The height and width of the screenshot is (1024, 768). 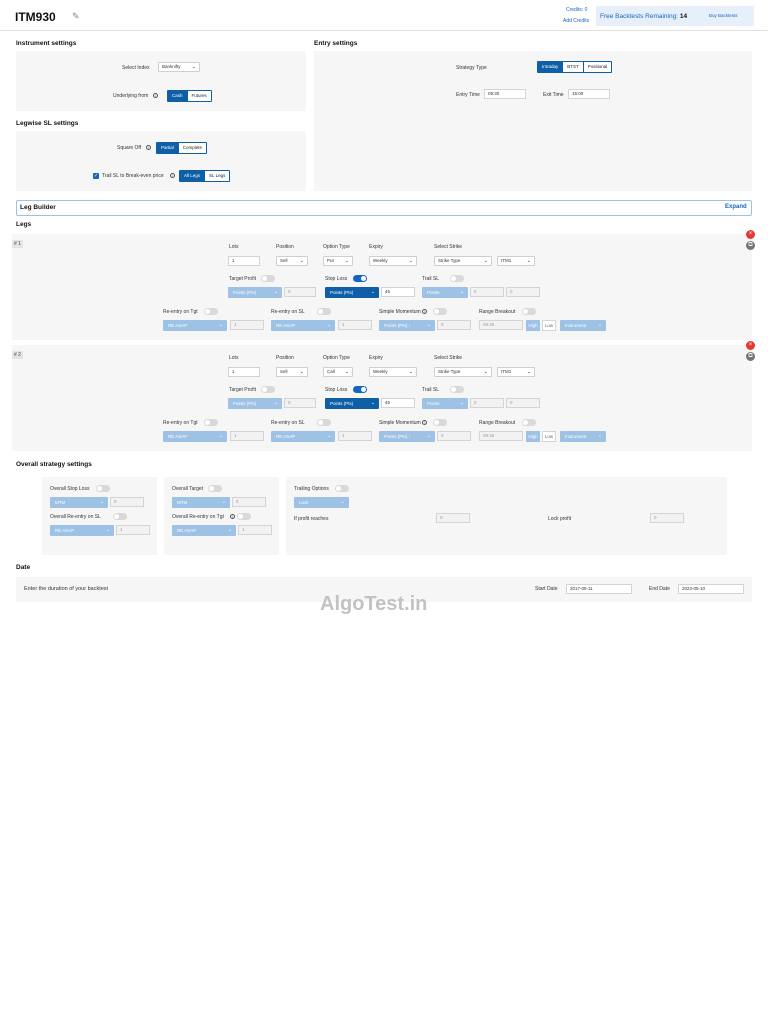 What do you see at coordinates (199, 96) in the screenshot?
I see `underlying-futures: Futures` at bounding box center [199, 96].